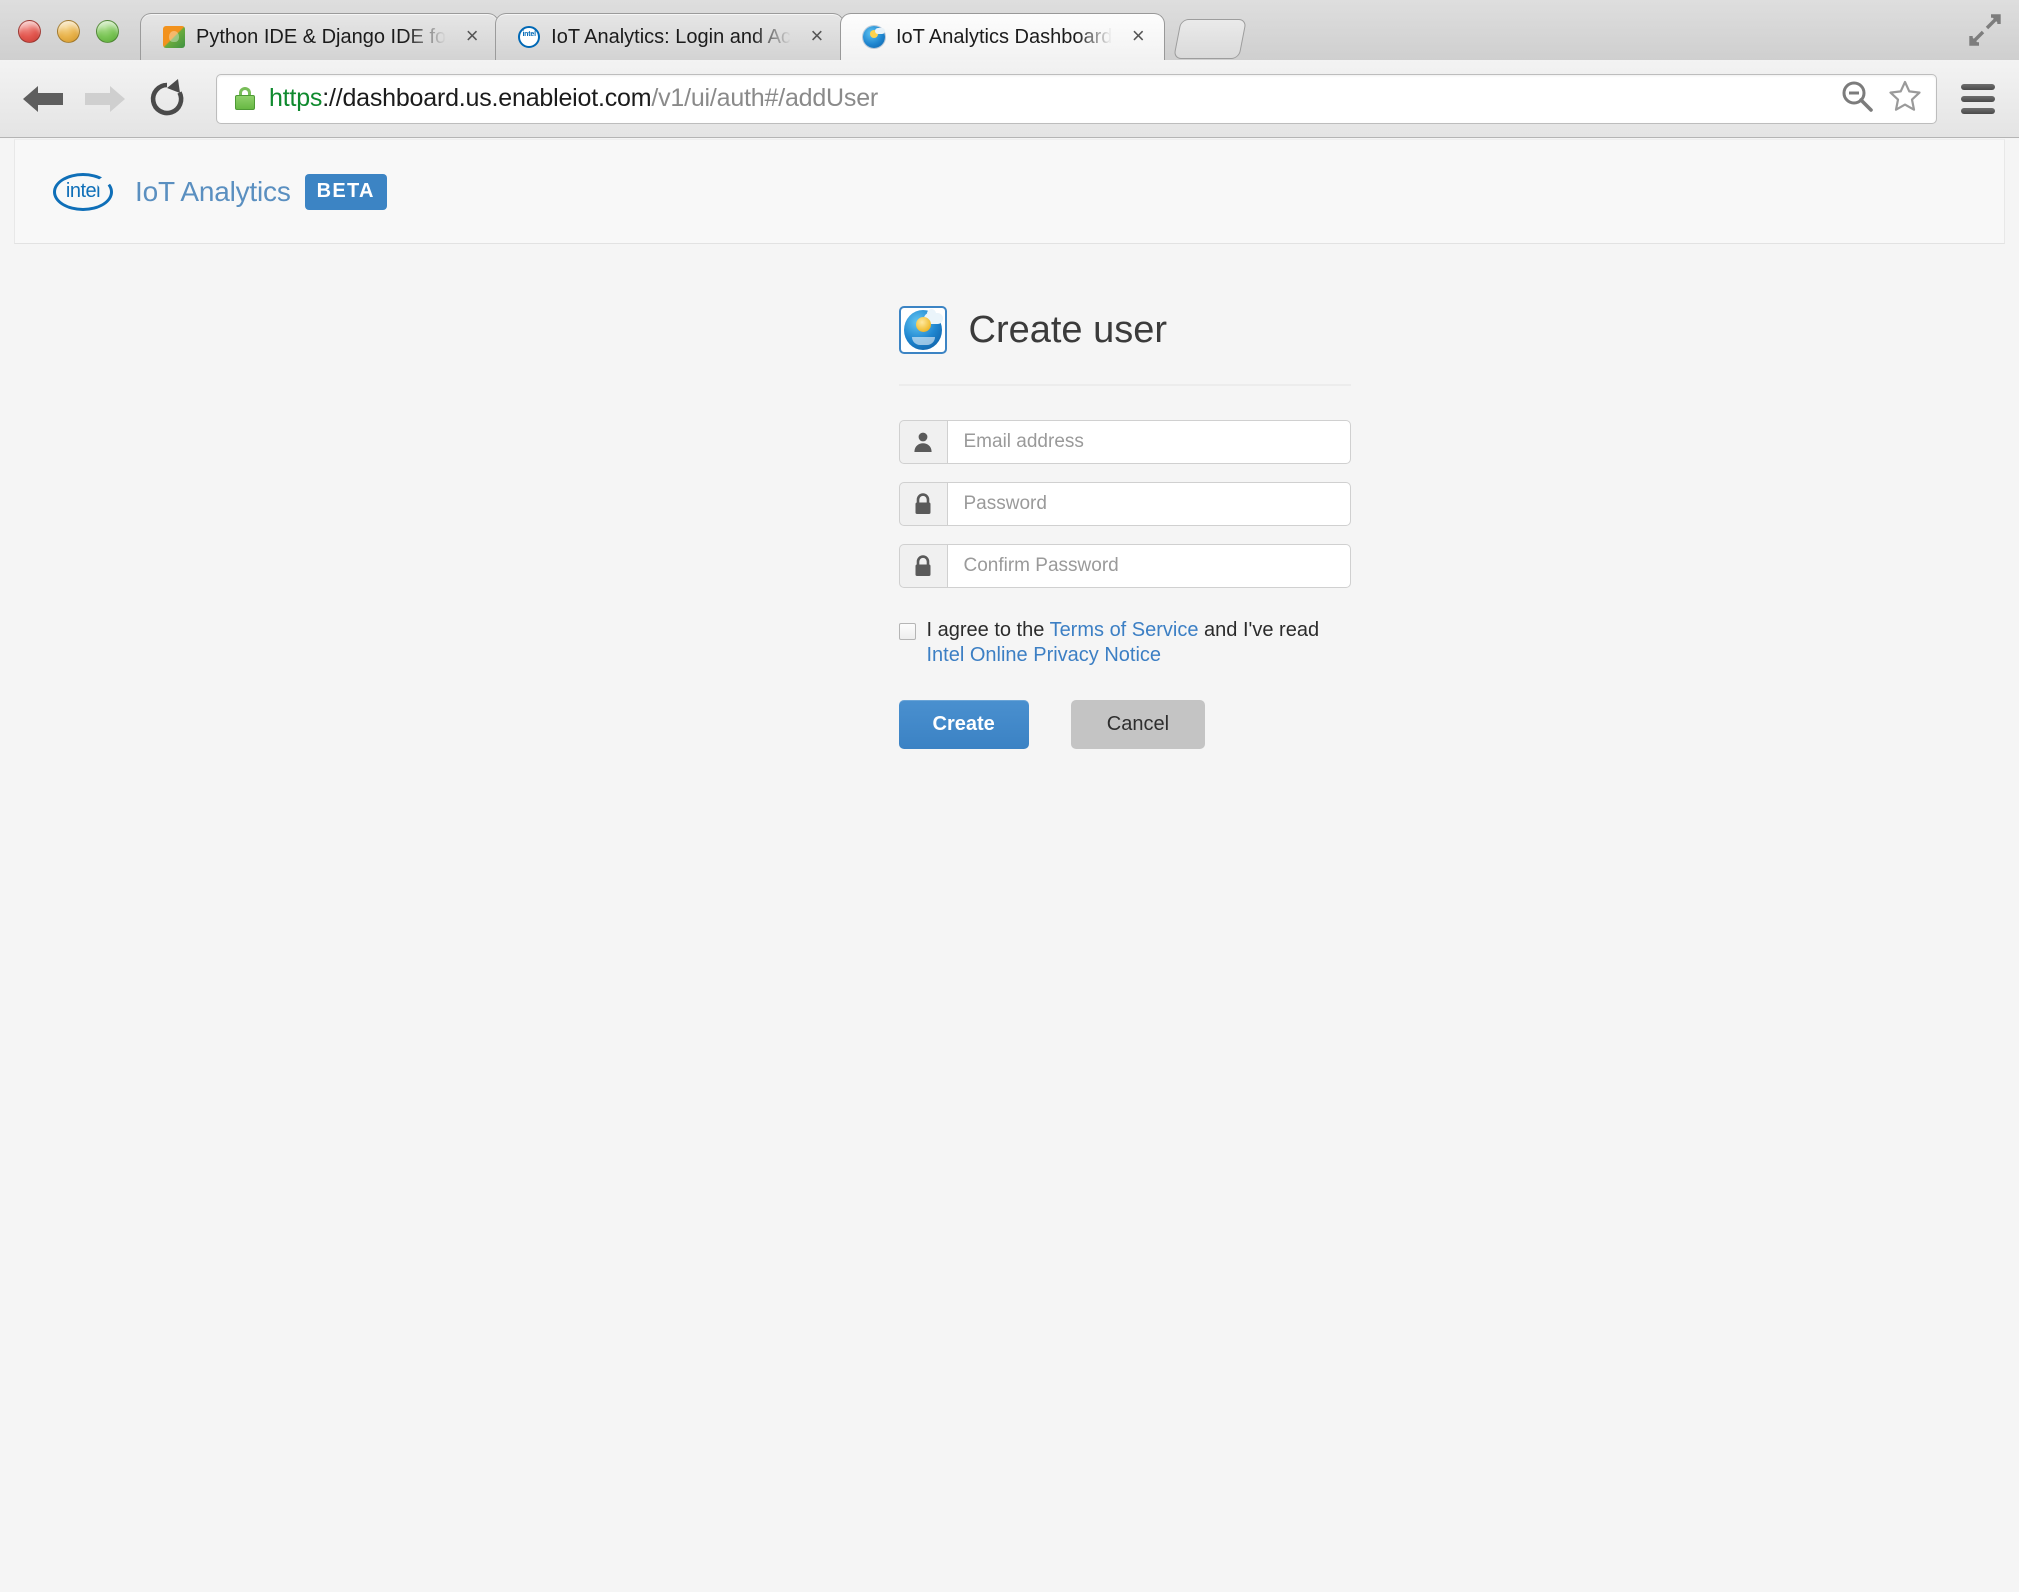  I want to click on new-tab-button, so click(1210, 39).